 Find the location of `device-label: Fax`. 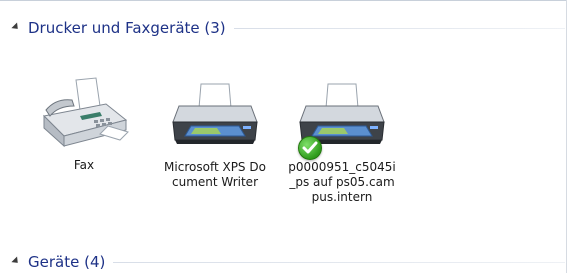

device-label: Fax is located at coordinates (84, 165).